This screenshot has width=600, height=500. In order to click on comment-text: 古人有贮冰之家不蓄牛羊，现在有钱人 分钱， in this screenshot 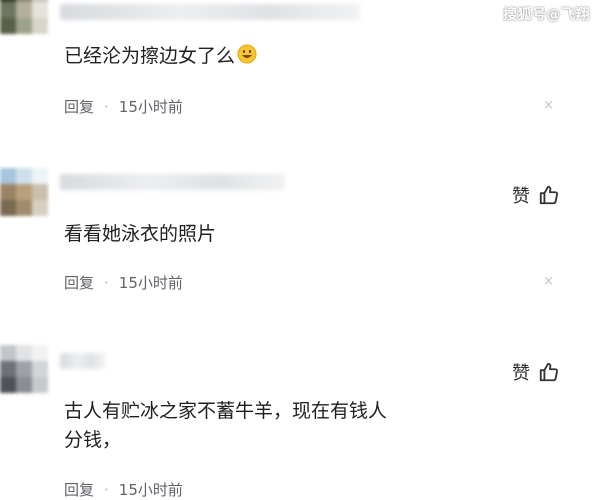, I will do `click(226, 425)`.